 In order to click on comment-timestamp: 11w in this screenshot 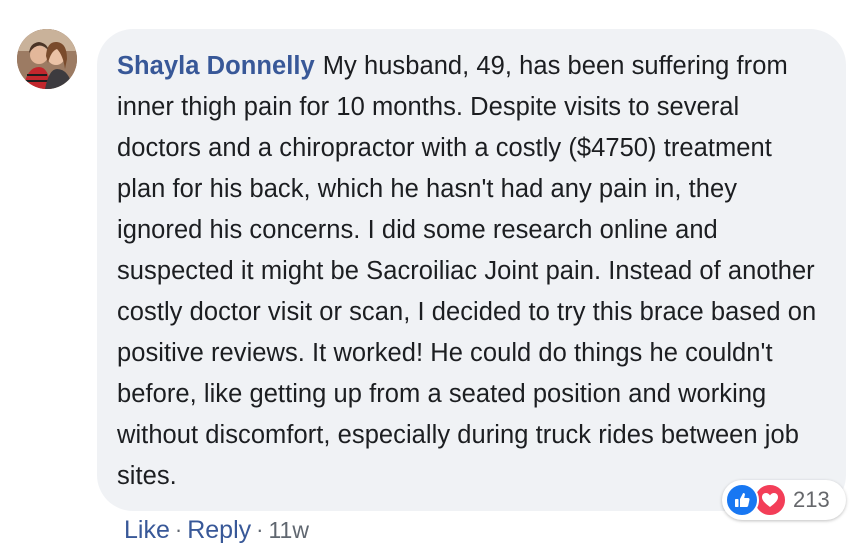, I will do `click(288, 530)`.